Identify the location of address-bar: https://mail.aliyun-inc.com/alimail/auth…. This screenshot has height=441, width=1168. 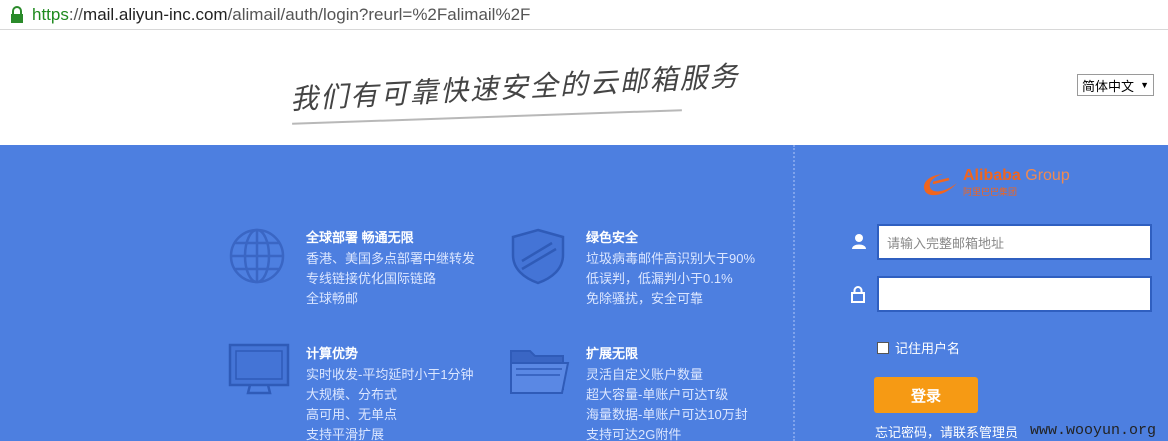
(584, 15).